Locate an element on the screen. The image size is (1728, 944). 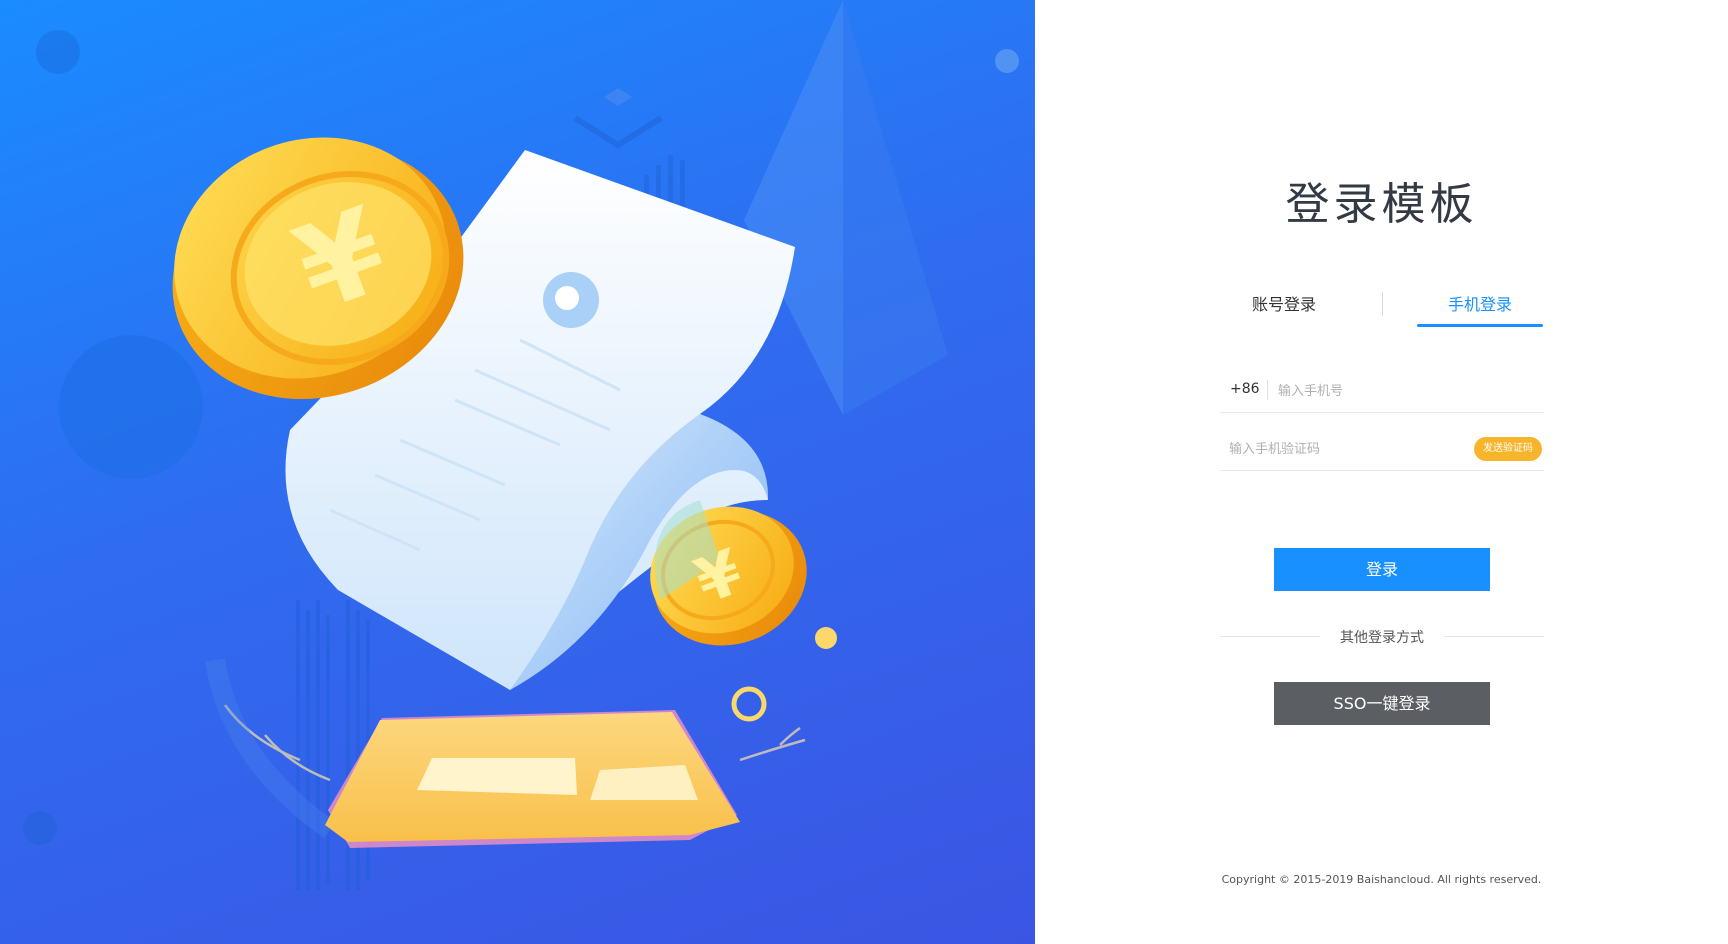
other-login-label: 其他登录方式 is located at coordinates (1382, 638).